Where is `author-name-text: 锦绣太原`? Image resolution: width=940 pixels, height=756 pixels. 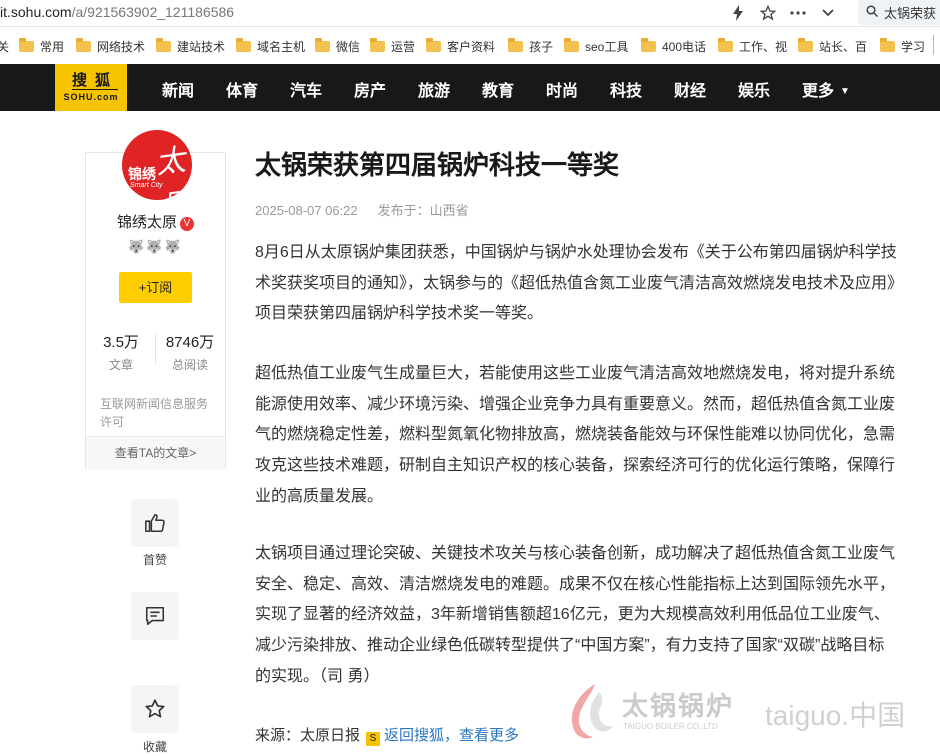 author-name-text: 锦绣太原 is located at coordinates (147, 222).